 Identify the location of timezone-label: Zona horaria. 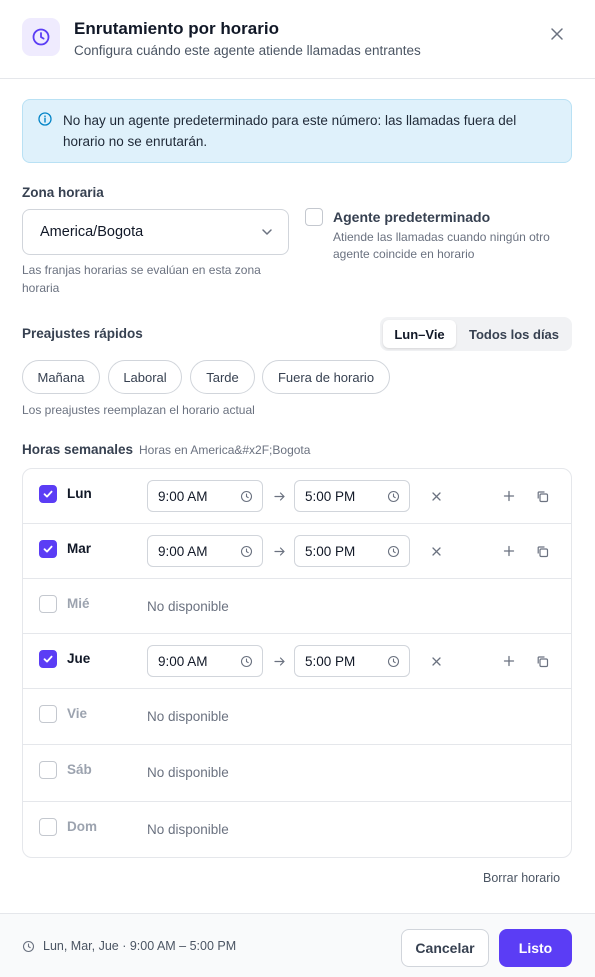
(63, 192).